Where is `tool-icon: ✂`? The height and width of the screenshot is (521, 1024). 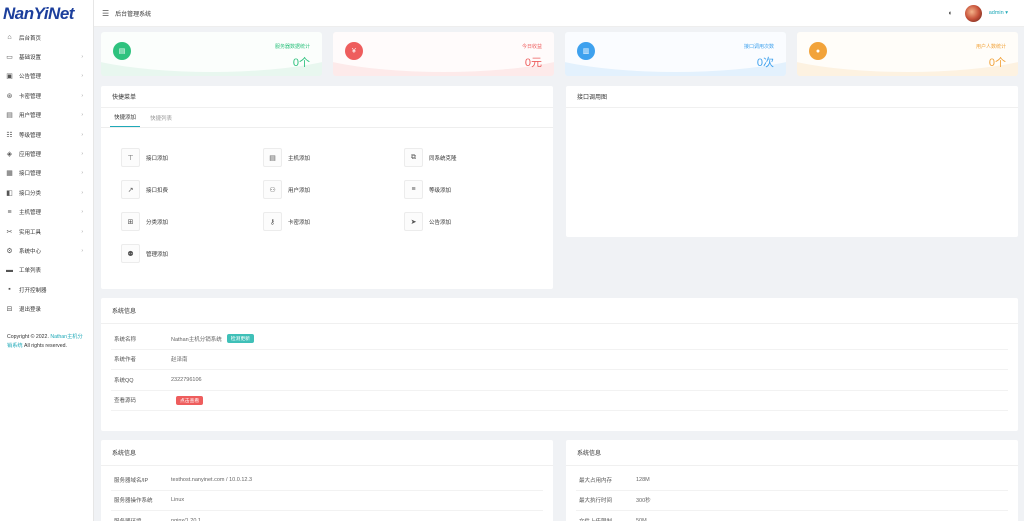 tool-icon: ✂ is located at coordinates (9, 232).